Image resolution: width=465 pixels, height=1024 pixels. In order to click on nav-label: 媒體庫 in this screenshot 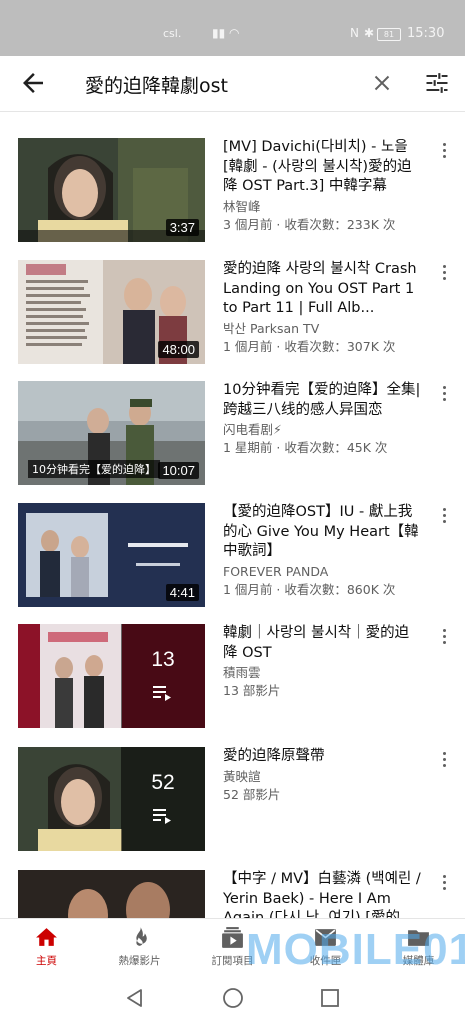, I will do `click(418, 961)`.